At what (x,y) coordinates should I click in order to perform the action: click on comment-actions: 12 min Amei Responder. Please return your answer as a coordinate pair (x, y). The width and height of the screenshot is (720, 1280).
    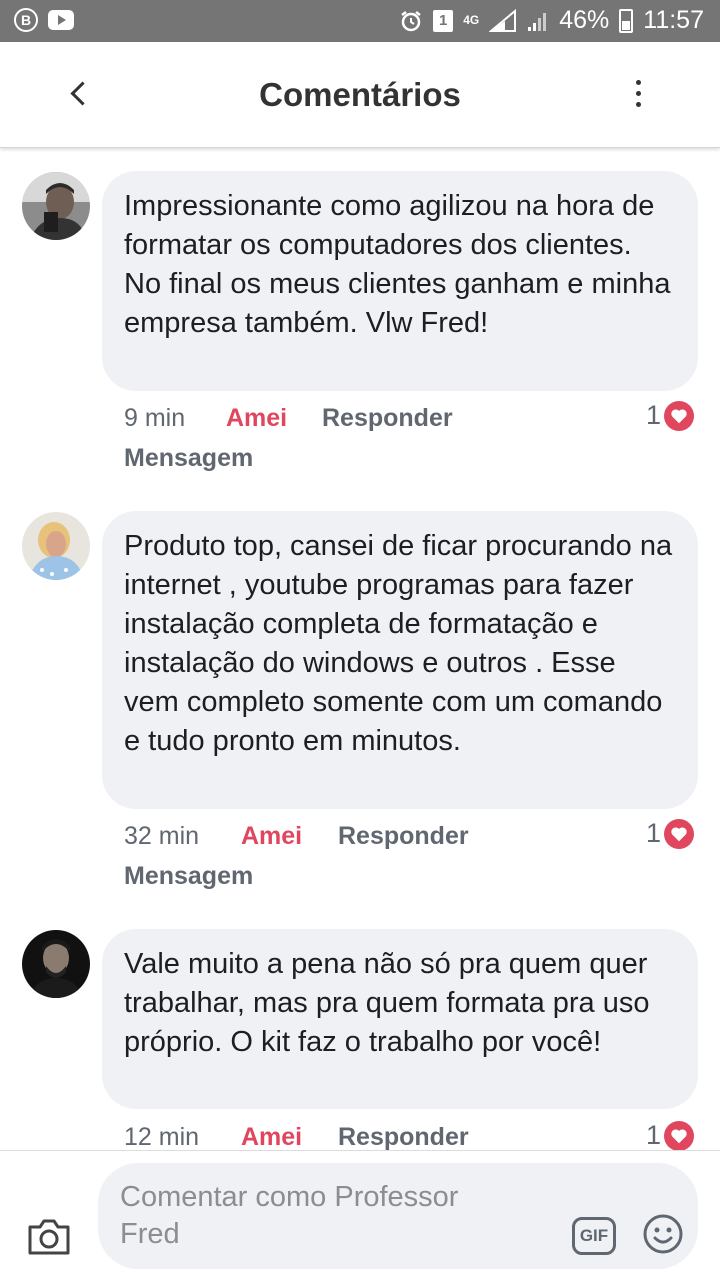
    Looking at the image, I should click on (384, 1137).